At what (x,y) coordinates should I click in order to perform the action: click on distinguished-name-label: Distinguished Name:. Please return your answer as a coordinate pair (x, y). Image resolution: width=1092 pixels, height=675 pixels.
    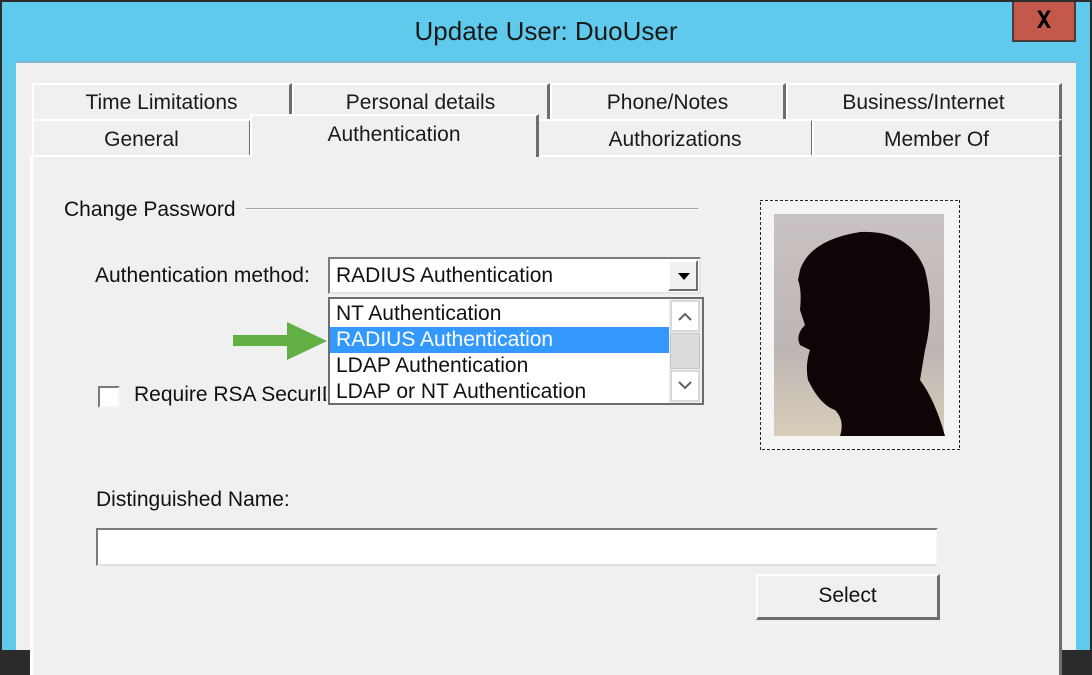
    Looking at the image, I should click on (193, 499).